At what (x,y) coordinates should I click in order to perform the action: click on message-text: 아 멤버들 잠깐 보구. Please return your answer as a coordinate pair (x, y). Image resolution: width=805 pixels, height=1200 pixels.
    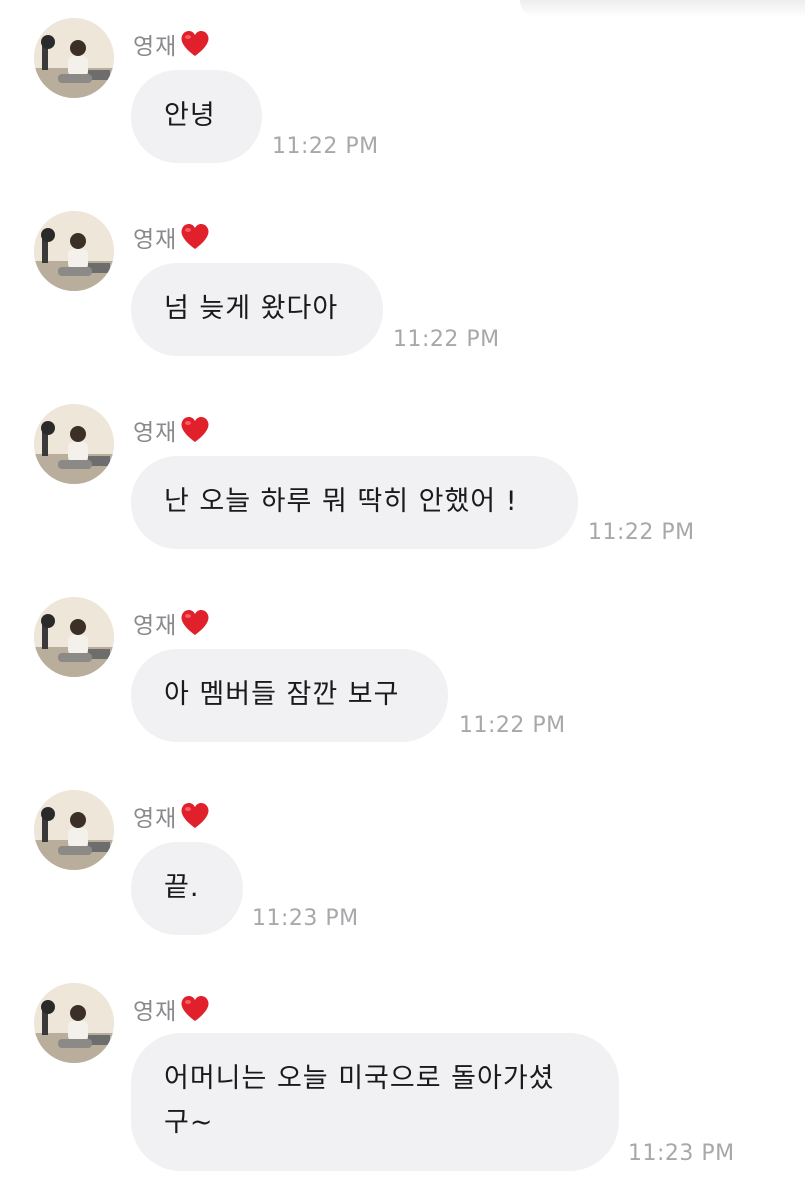
    Looking at the image, I should click on (282, 694).